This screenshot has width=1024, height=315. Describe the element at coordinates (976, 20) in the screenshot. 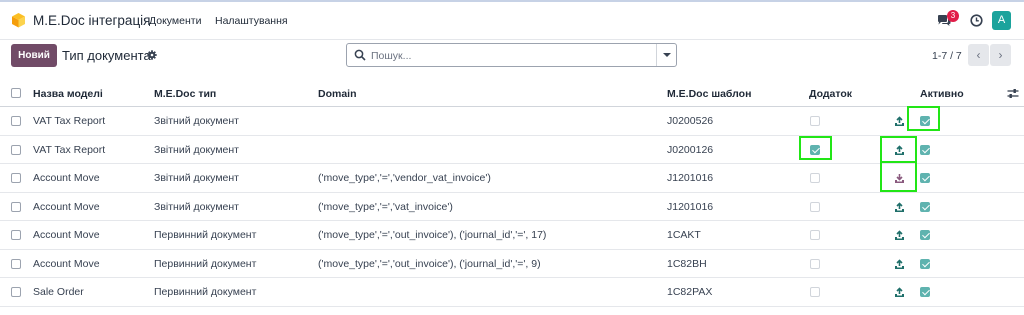

I see `activity-clock-icon` at that location.